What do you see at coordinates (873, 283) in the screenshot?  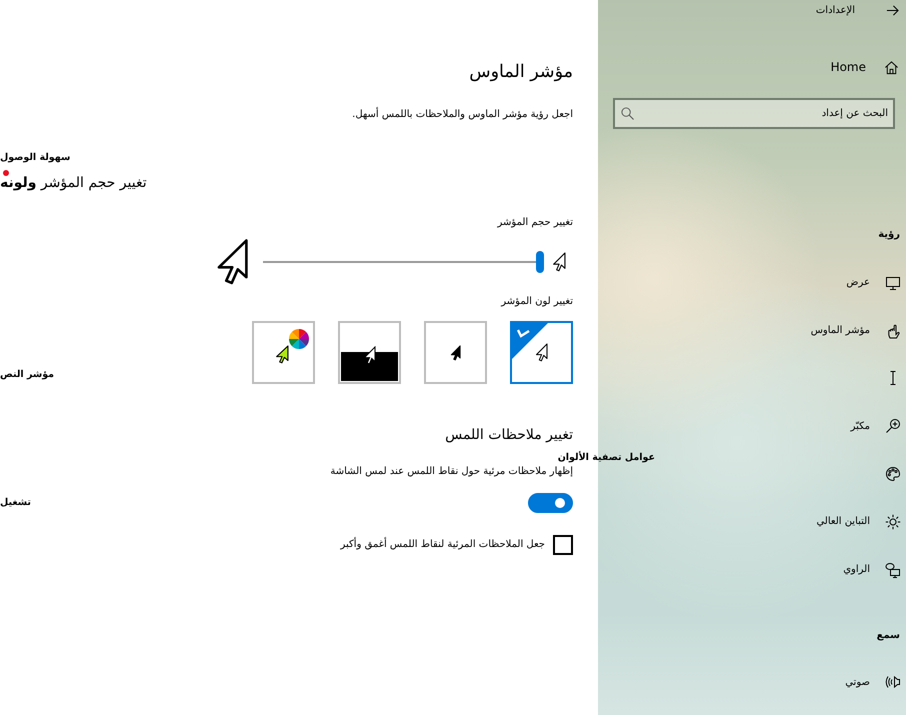 I see `nav-item: عرض` at bounding box center [873, 283].